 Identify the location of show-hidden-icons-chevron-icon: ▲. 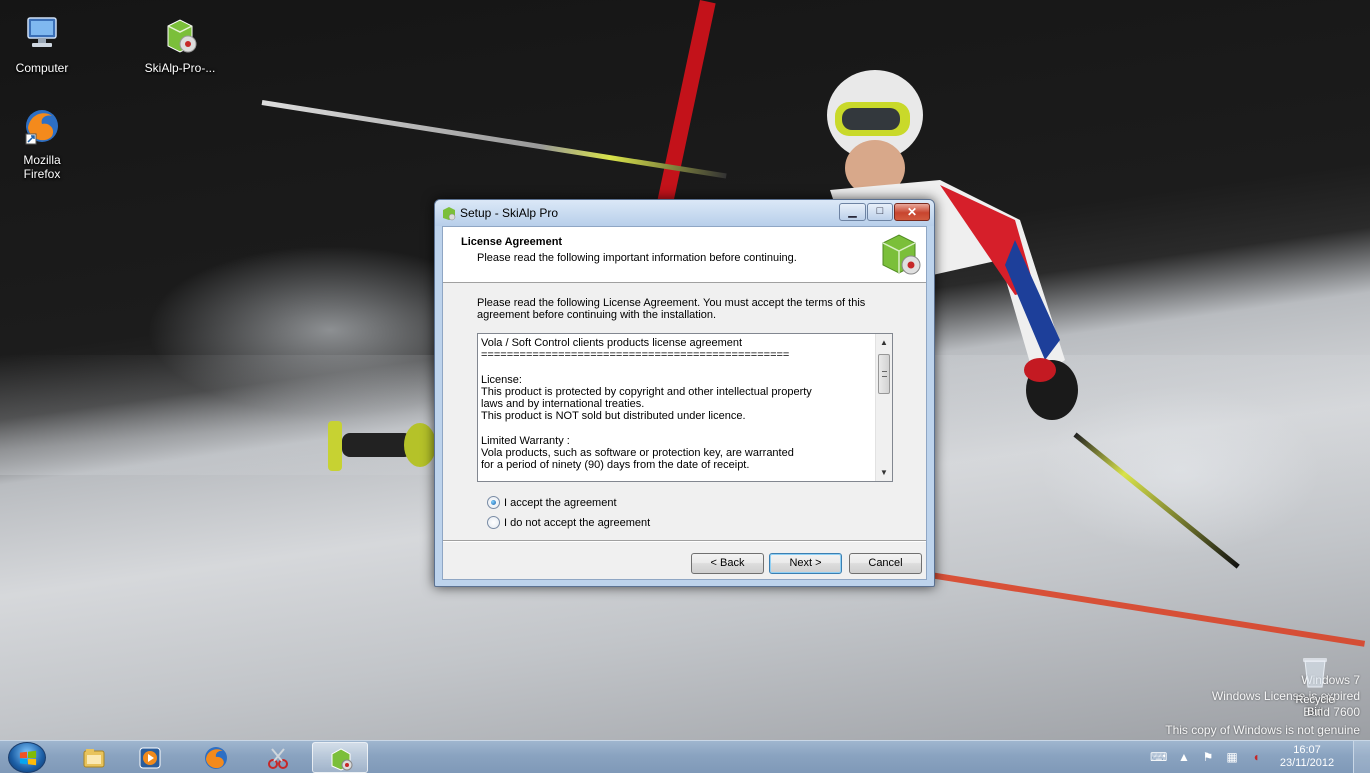
(1184, 757).